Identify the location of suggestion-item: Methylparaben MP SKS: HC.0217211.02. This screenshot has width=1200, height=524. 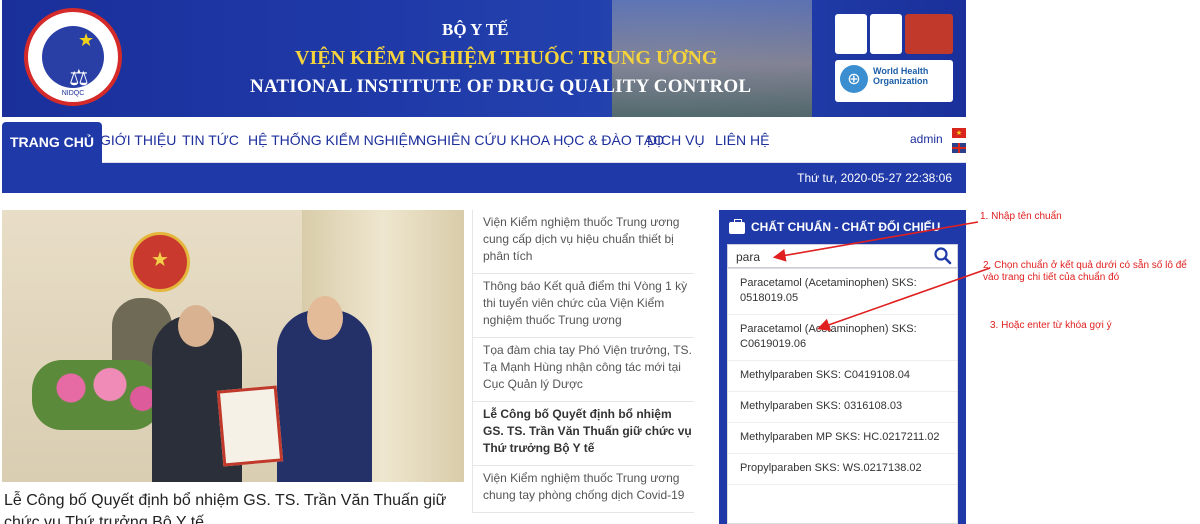
(842, 438).